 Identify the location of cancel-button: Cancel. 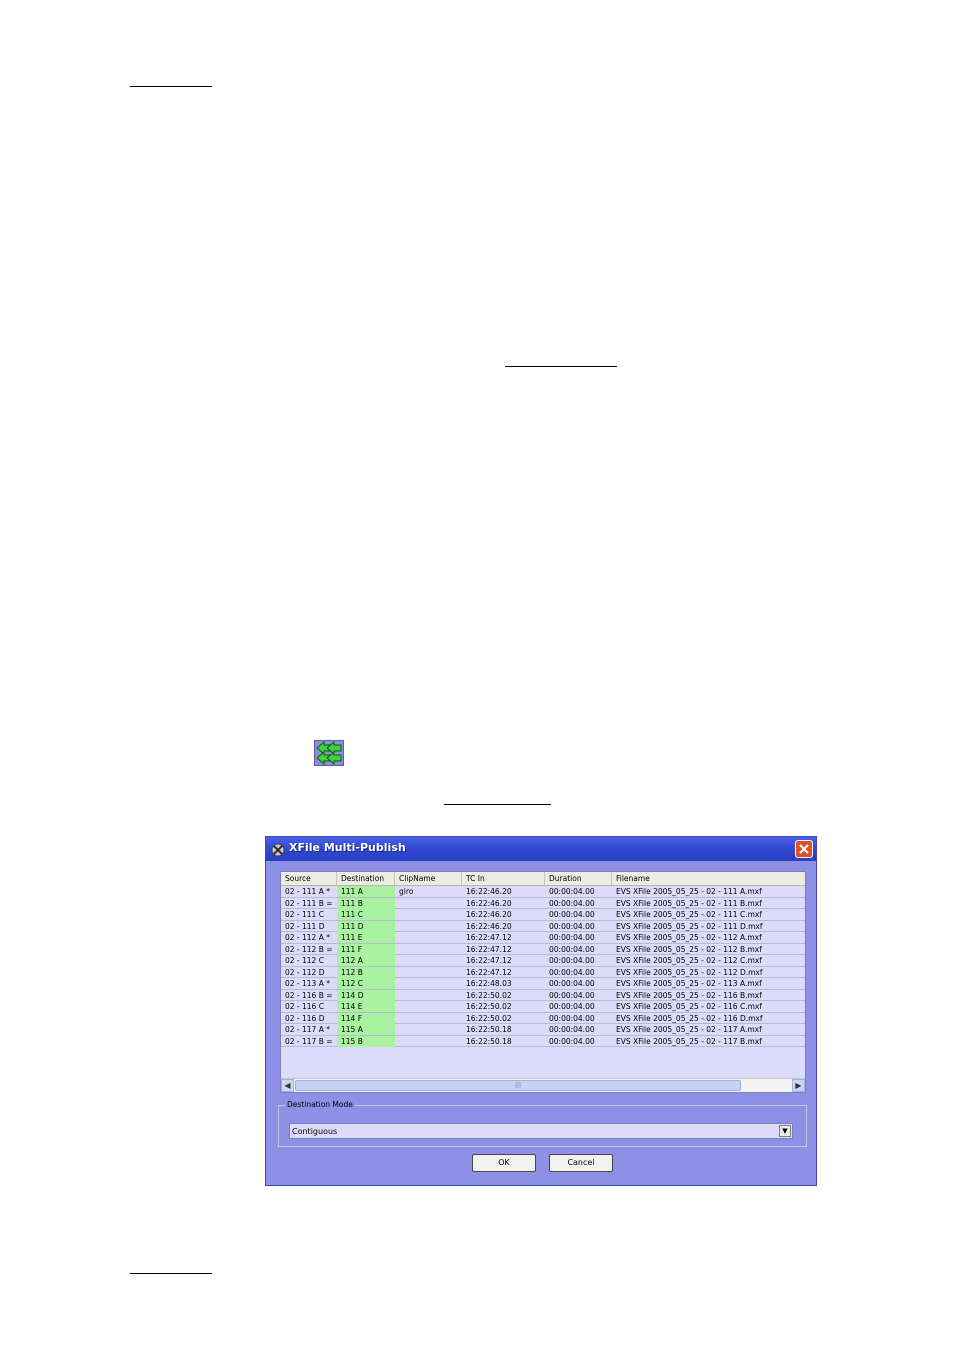
(581, 1163).